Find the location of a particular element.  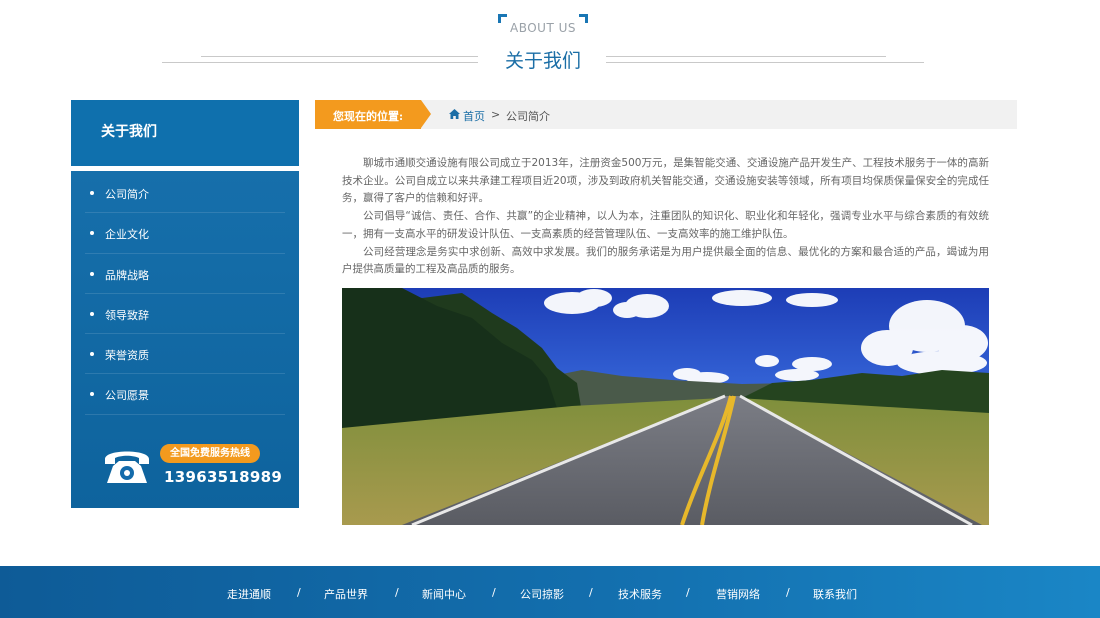

divider-right-lower is located at coordinates (765, 62).